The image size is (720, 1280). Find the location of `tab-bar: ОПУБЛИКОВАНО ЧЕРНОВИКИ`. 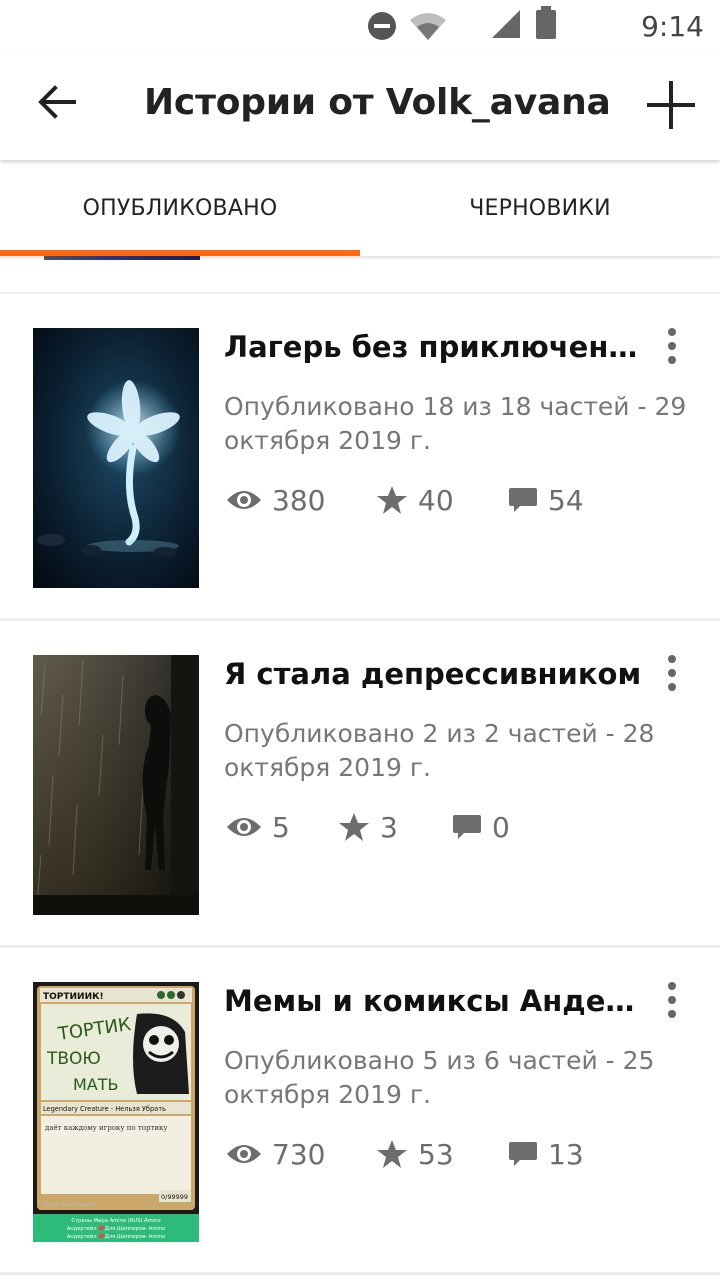

tab-bar: ОПУБЛИКОВАНО ЧЕРНОВИКИ is located at coordinates (360, 208).